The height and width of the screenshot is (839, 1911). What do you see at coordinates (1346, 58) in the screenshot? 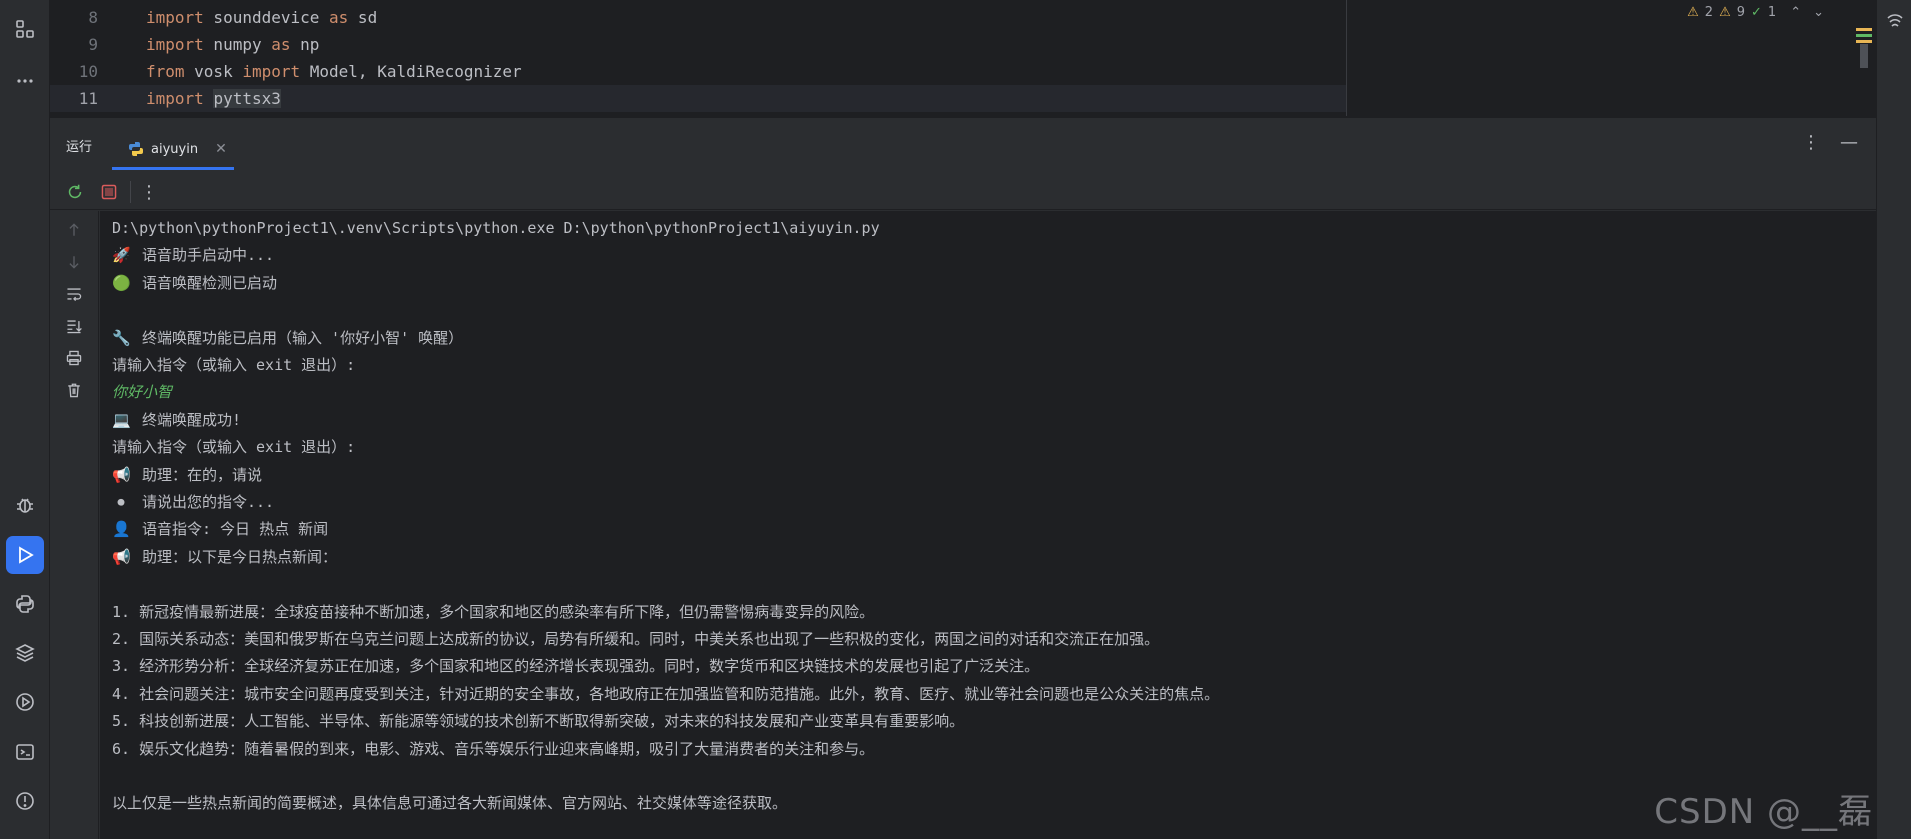
I see `right-margin-guide` at bounding box center [1346, 58].